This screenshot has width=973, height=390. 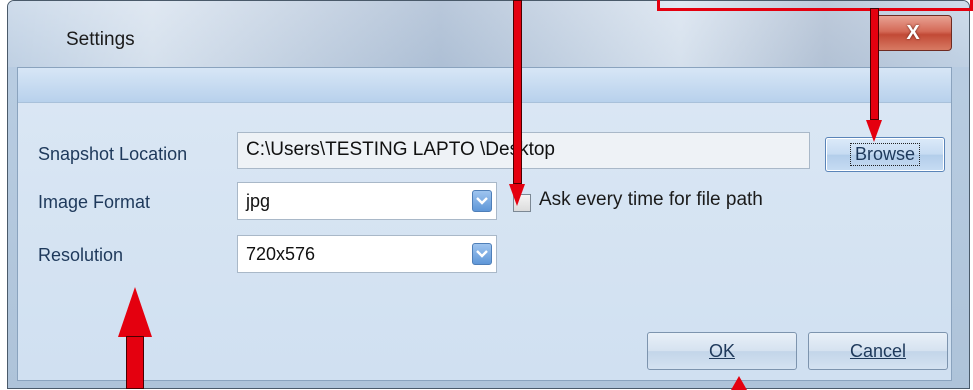 I want to click on image-format-value: jpg, so click(x=258, y=200).